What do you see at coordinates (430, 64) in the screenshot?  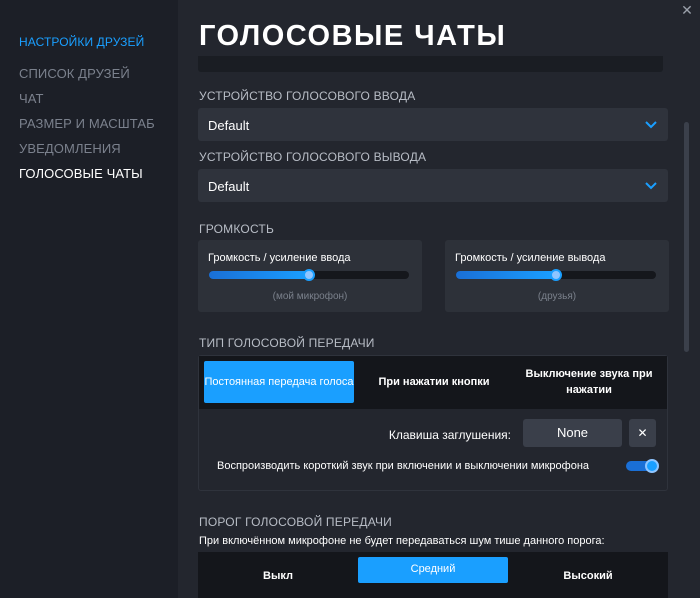 I see `previous-section-edge` at bounding box center [430, 64].